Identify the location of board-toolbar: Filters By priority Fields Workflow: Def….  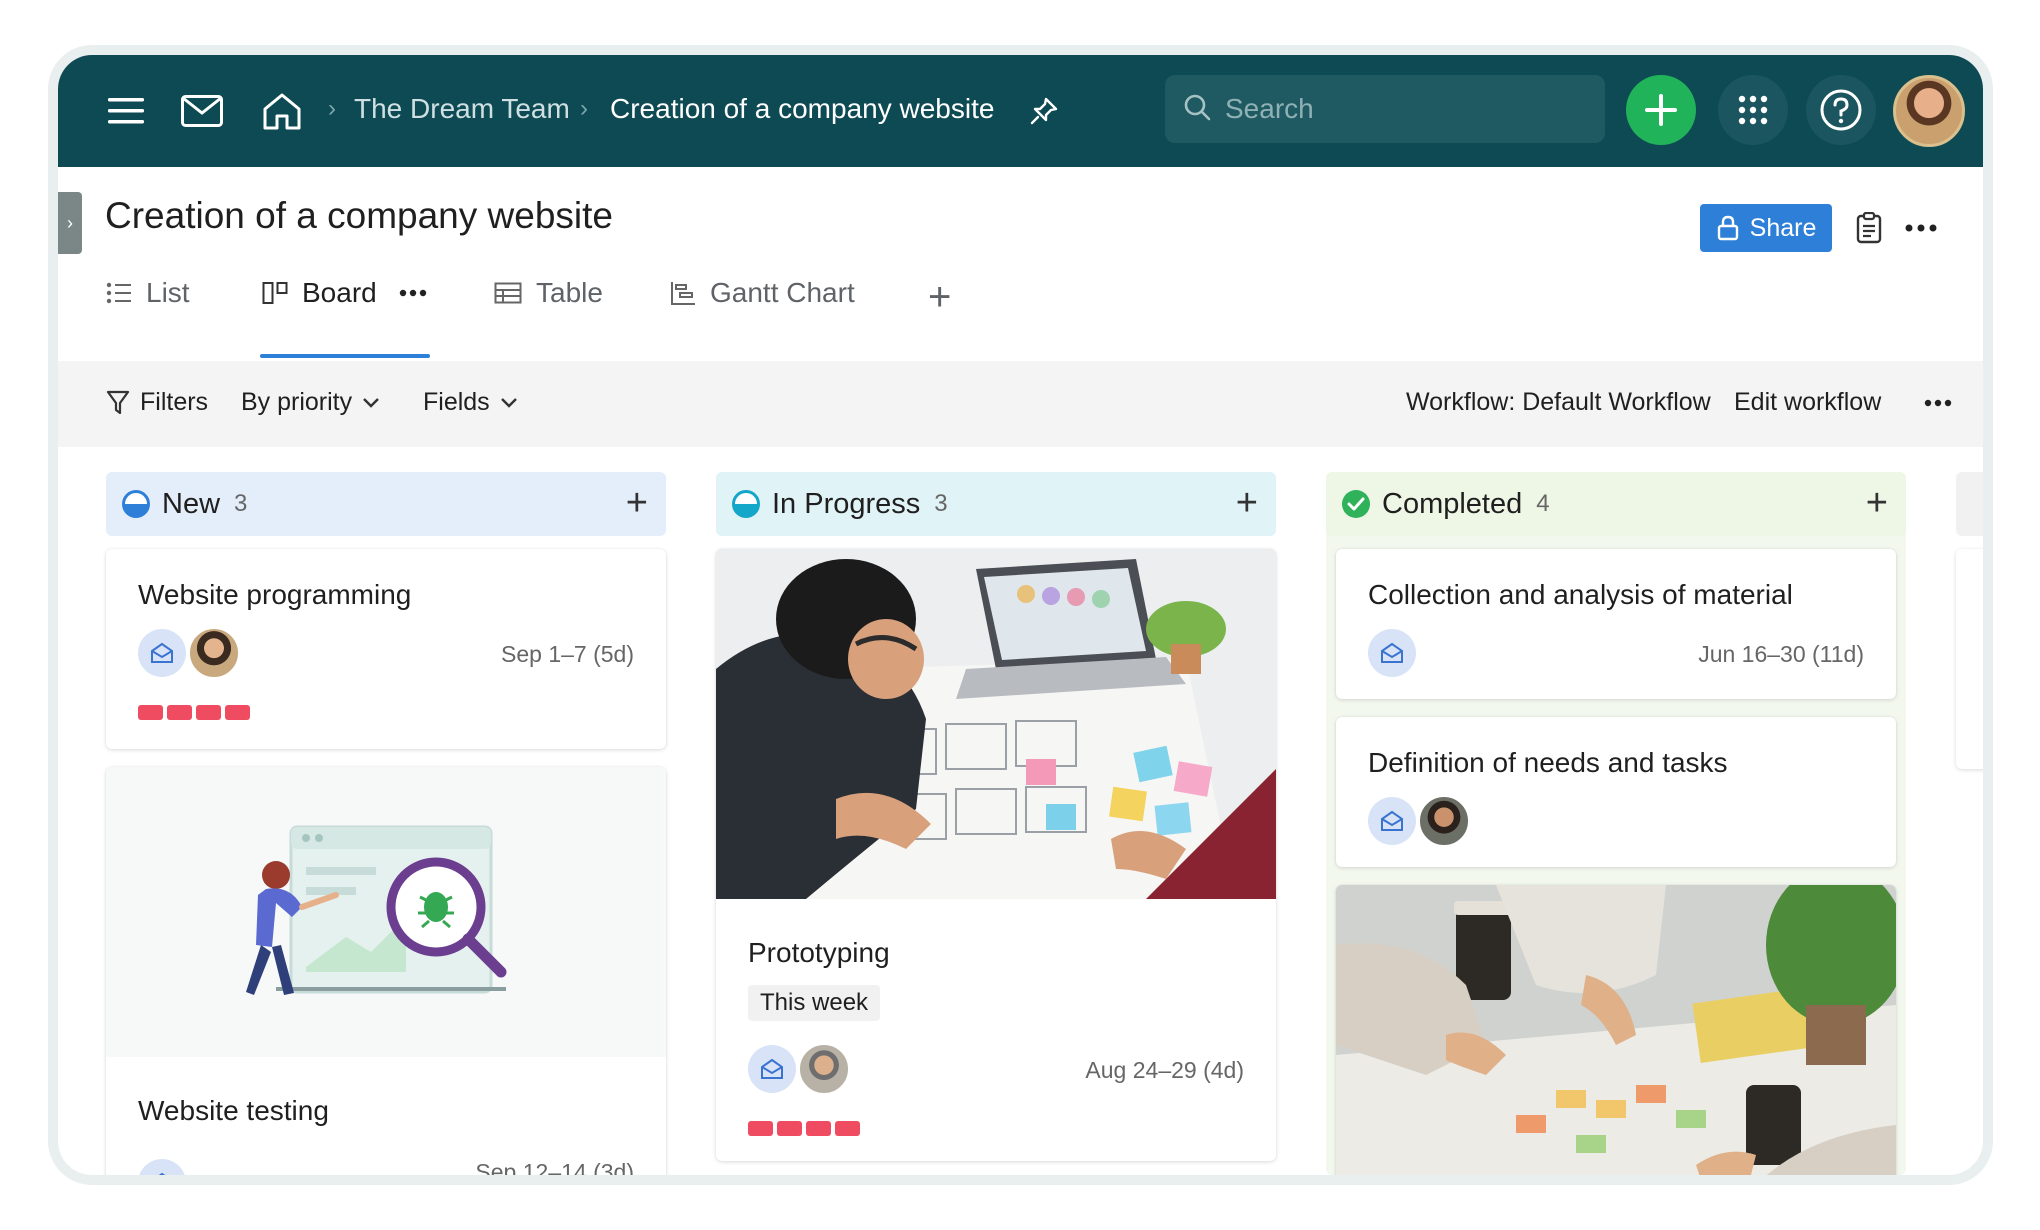
(1020, 404).